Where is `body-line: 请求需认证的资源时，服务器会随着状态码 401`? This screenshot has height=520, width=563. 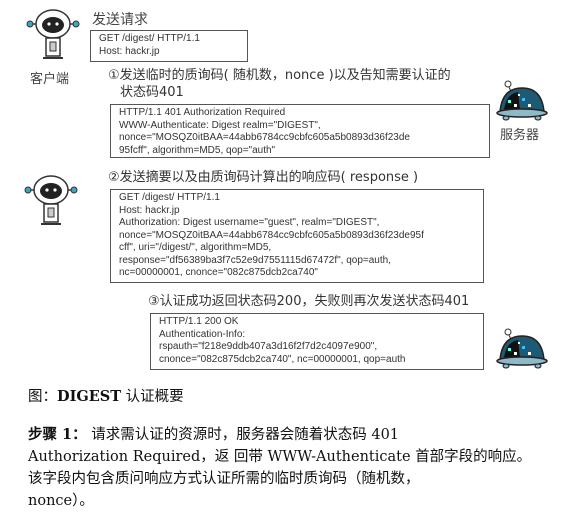
body-line: 请求需认证的资源时，服务器会随着状态码 401 is located at coordinates (243, 435).